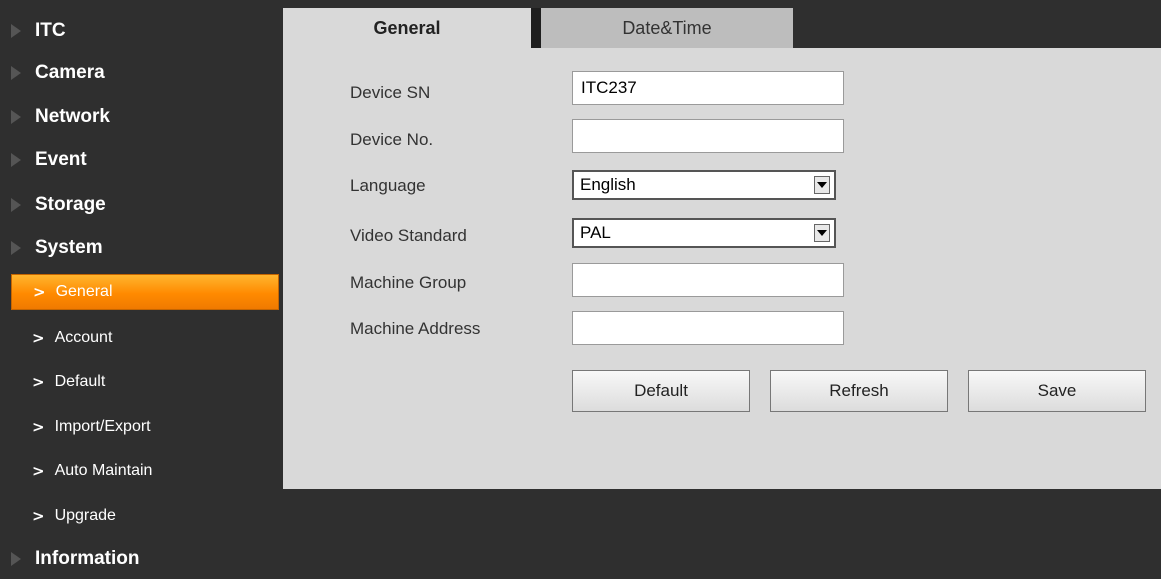  I want to click on tab-divider, so click(536, 28).